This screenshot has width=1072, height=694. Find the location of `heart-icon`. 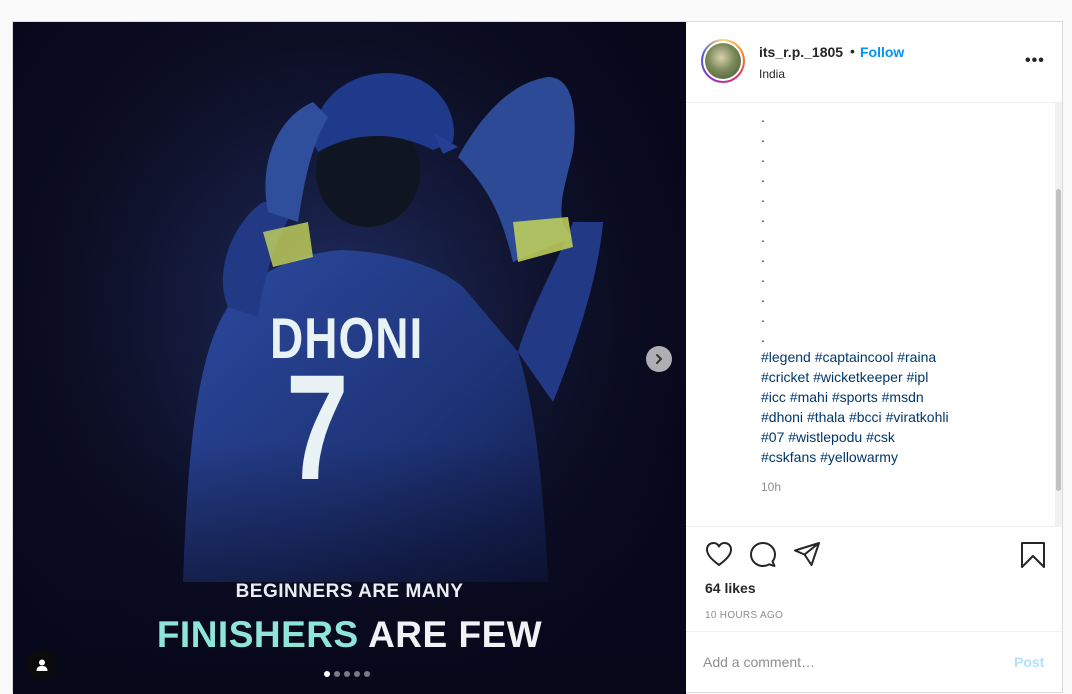

heart-icon is located at coordinates (719, 554).